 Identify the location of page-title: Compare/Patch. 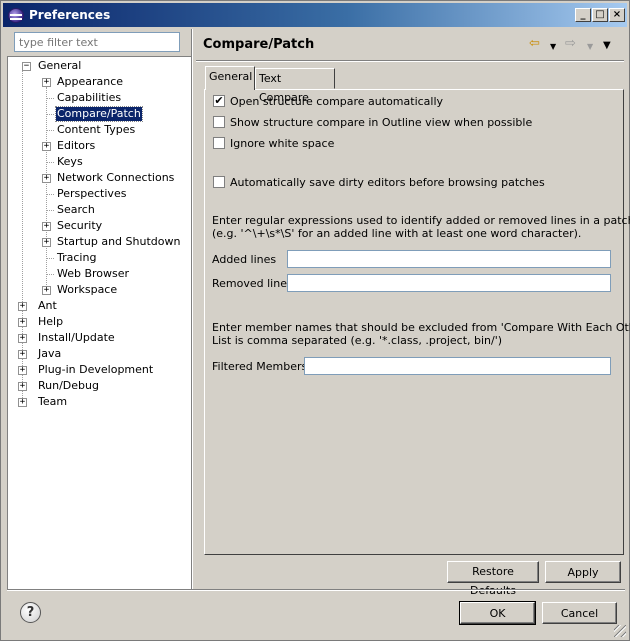
(259, 44).